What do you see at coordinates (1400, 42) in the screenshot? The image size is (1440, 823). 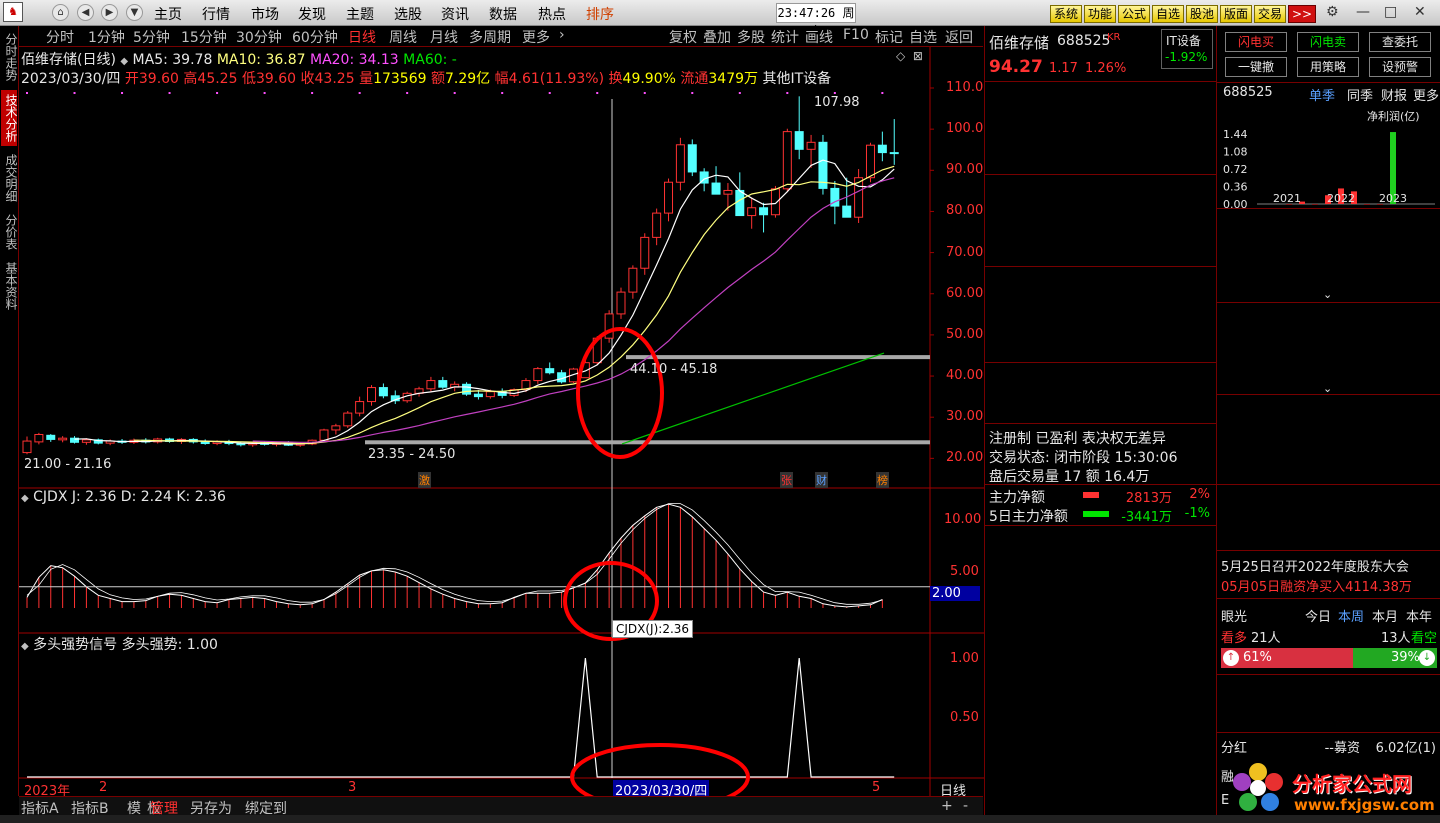 I see `check-orders-button: 查委托` at bounding box center [1400, 42].